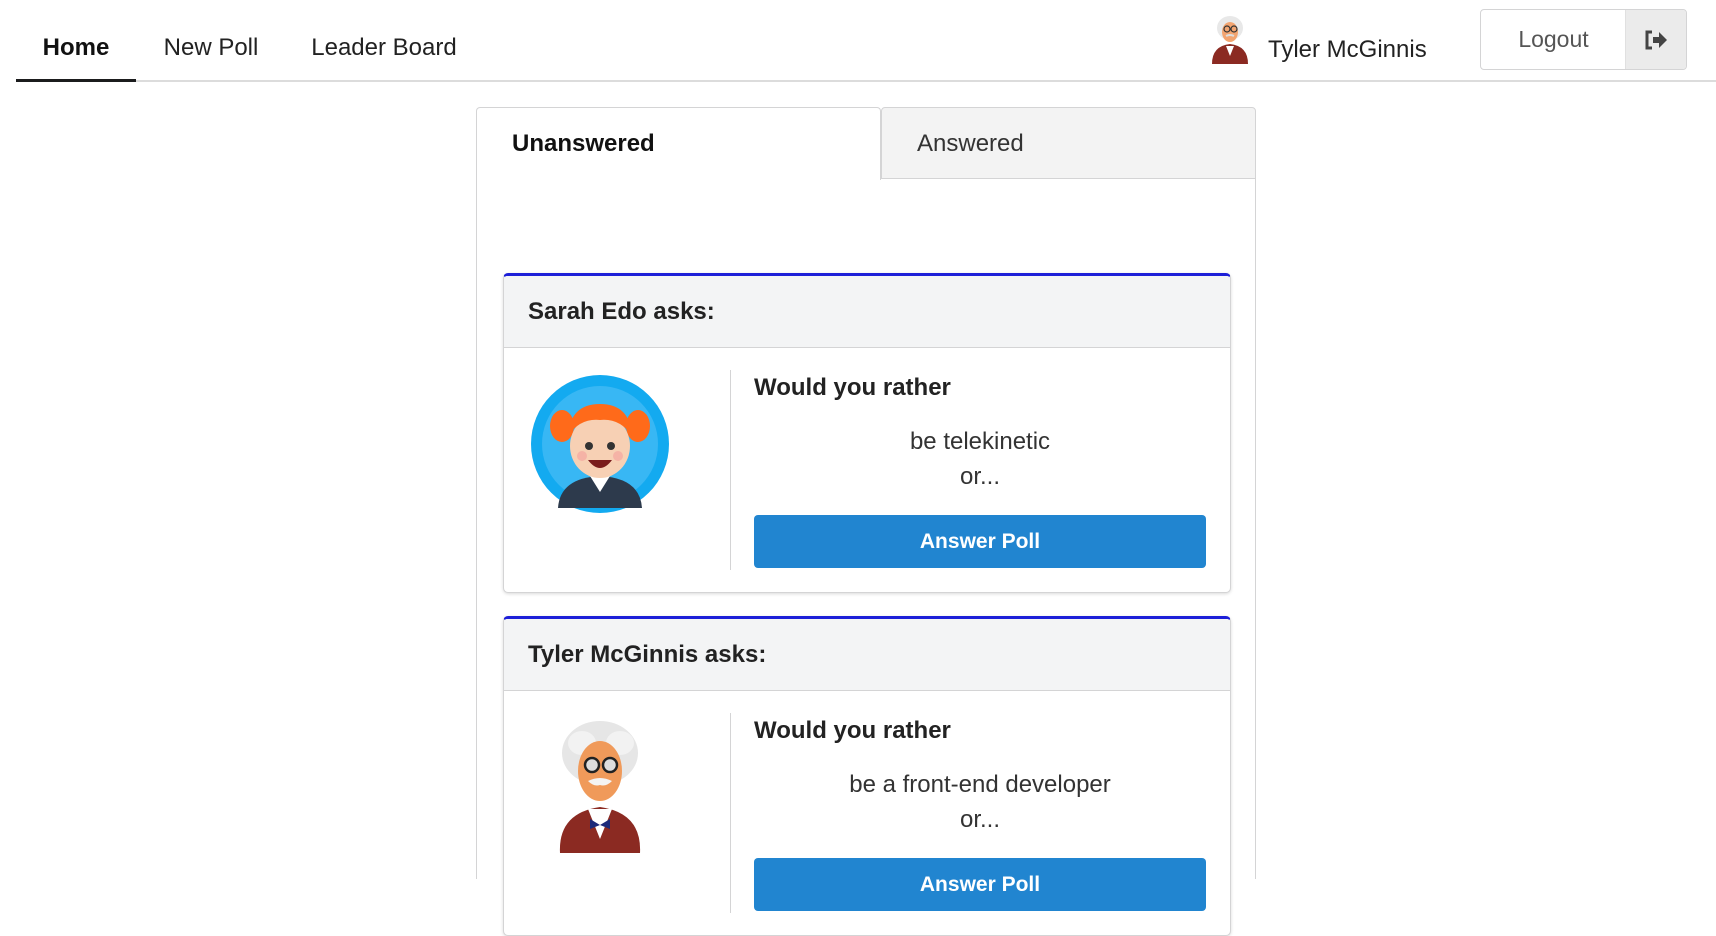 The image size is (1716, 936). I want to click on logout-button: Logout, so click(1583, 39).